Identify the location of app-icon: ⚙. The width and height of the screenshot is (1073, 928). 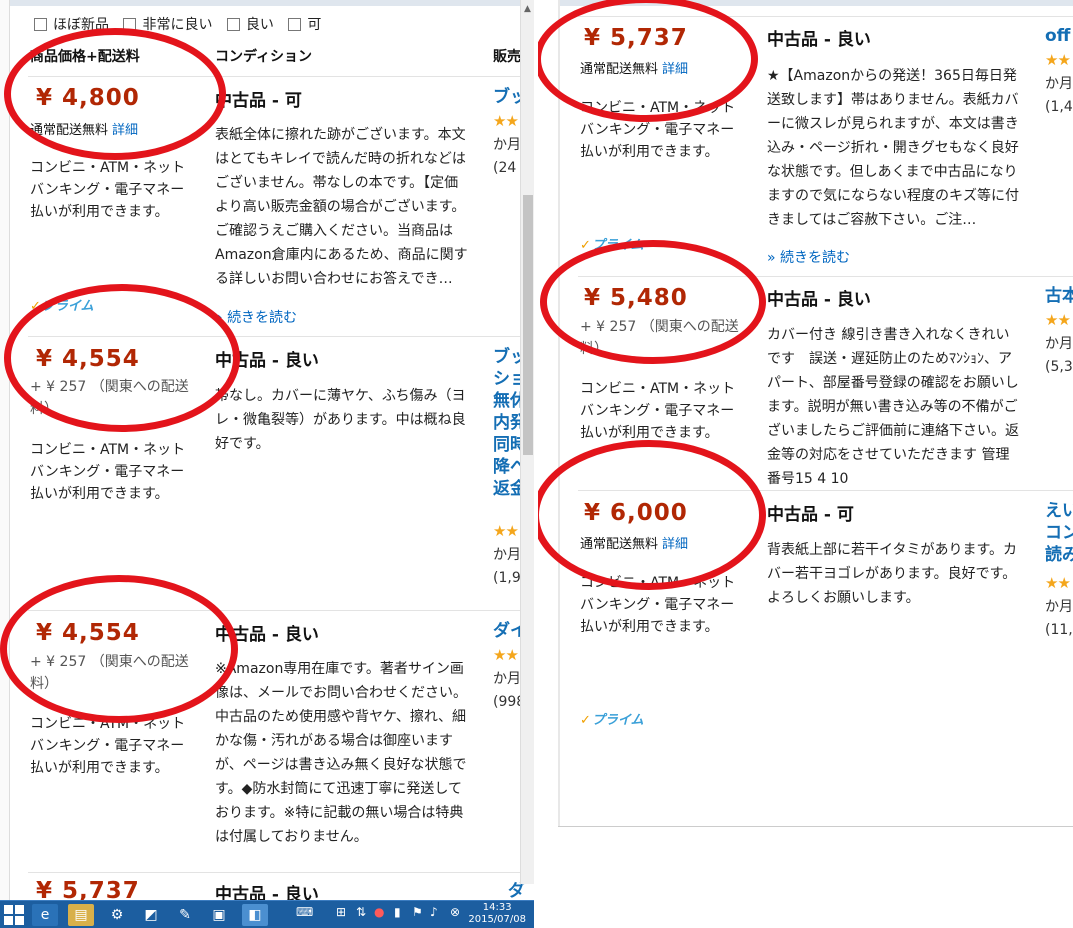
(117, 915).